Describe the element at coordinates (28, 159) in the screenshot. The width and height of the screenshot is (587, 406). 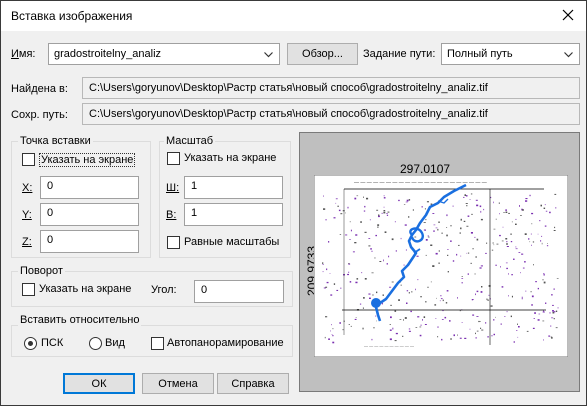
I see `insertion-specify-checkbox` at that location.